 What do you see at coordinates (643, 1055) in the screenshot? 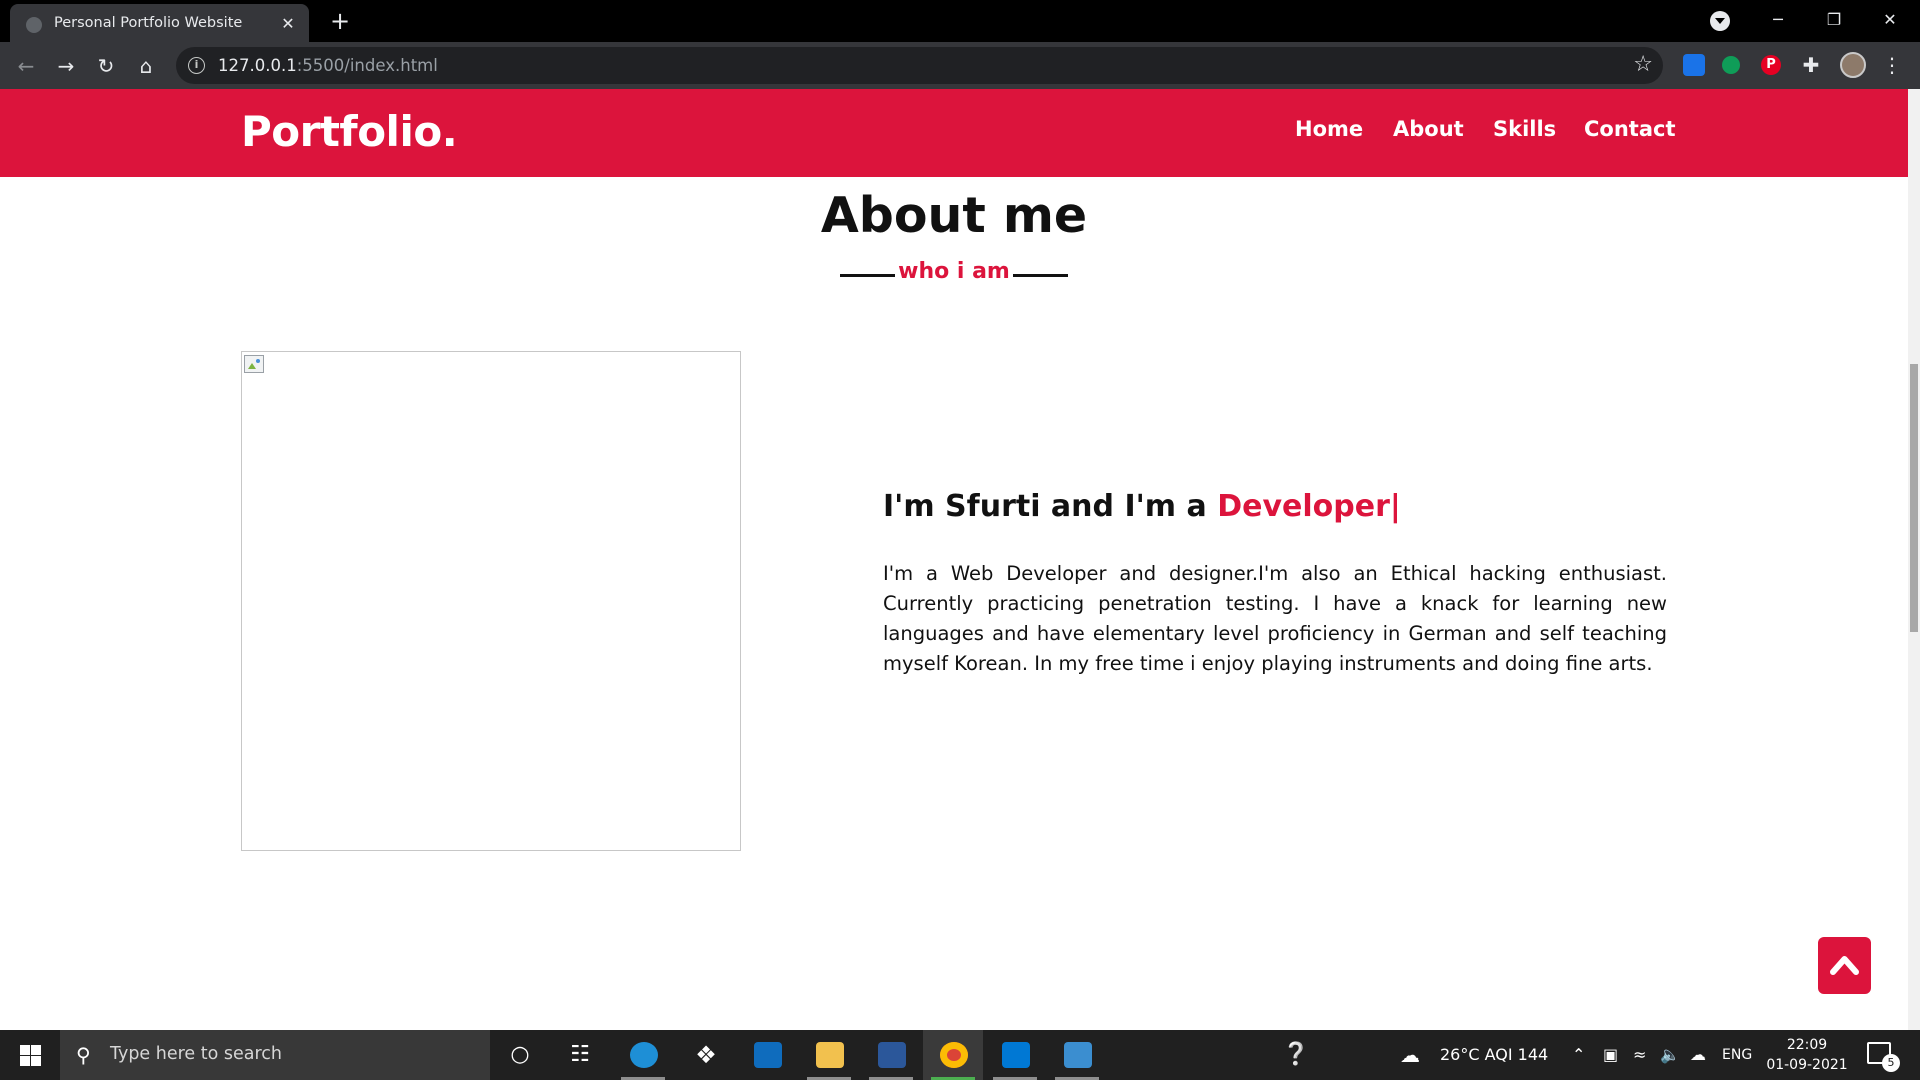
I see `edge-icon` at bounding box center [643, 1055].